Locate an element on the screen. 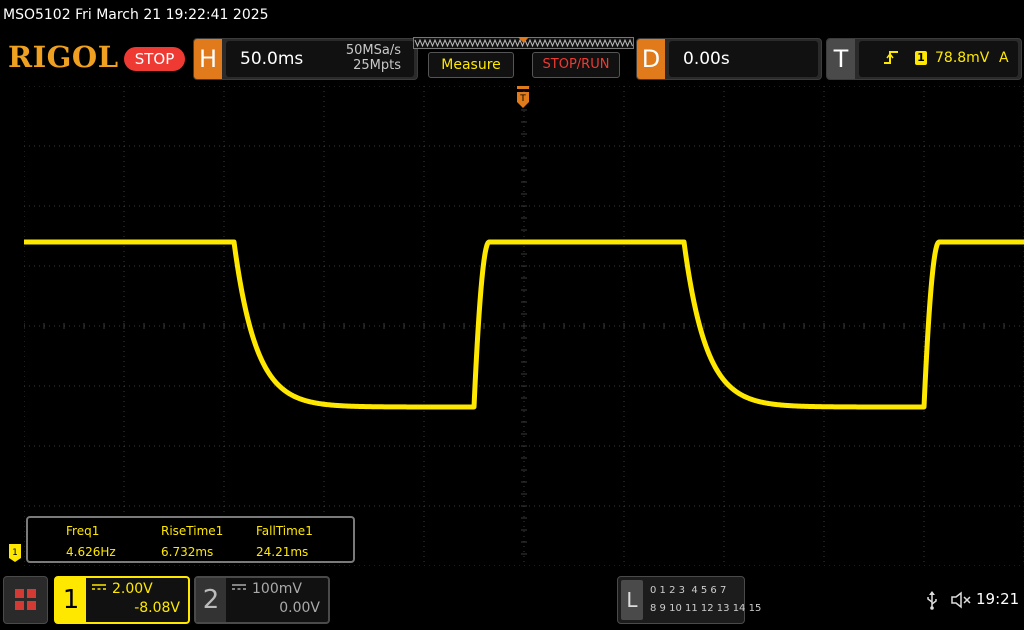  delay-label: D is located at coordinates (651, 59).